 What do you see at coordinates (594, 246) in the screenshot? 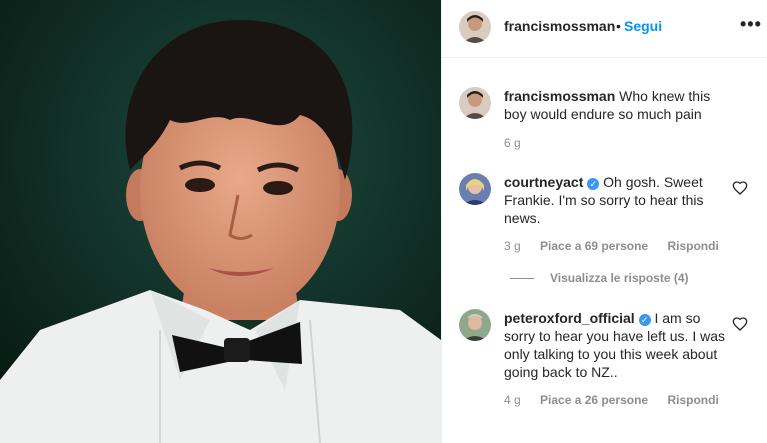
I see `comment-likes: Piace a 69 persone` at bounding box center [594, 246].